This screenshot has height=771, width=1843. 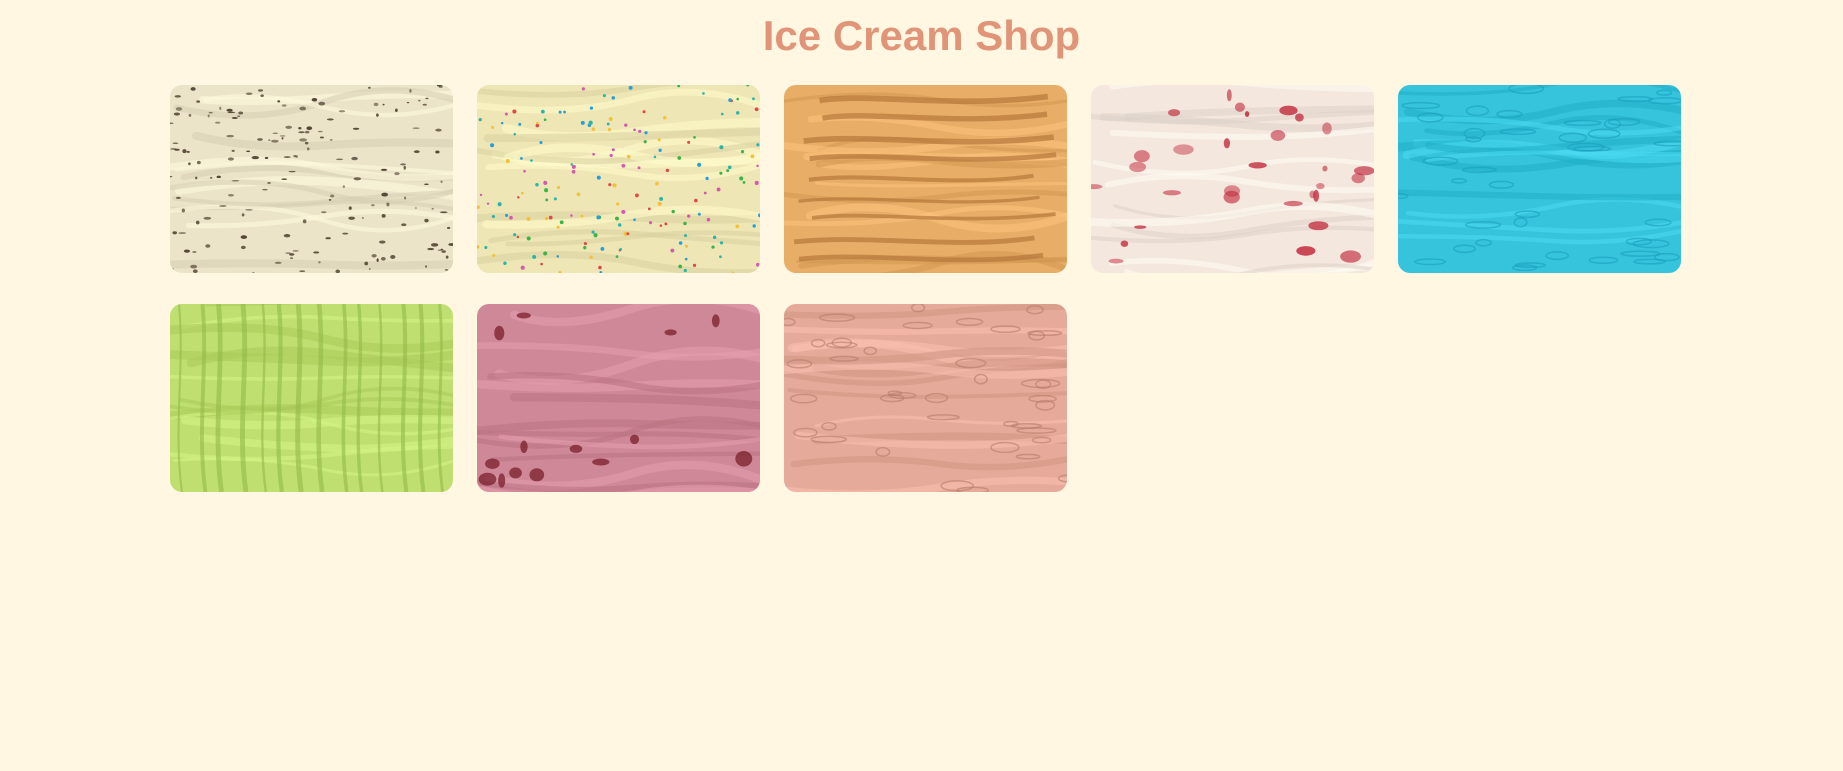 I want to click on cherry-swirl-texture, so click(x=1232, y=179).